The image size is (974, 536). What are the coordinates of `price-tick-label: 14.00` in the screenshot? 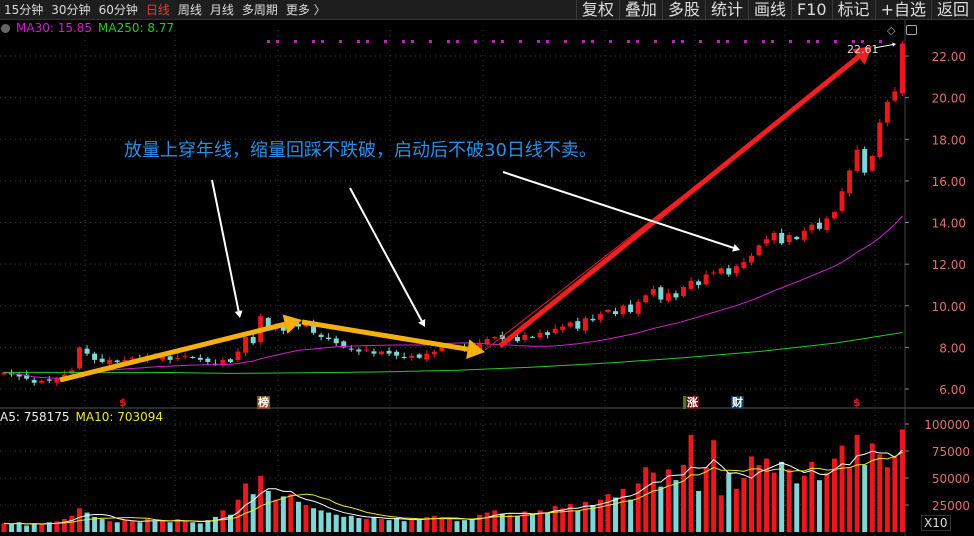 It's located at (949, 224).